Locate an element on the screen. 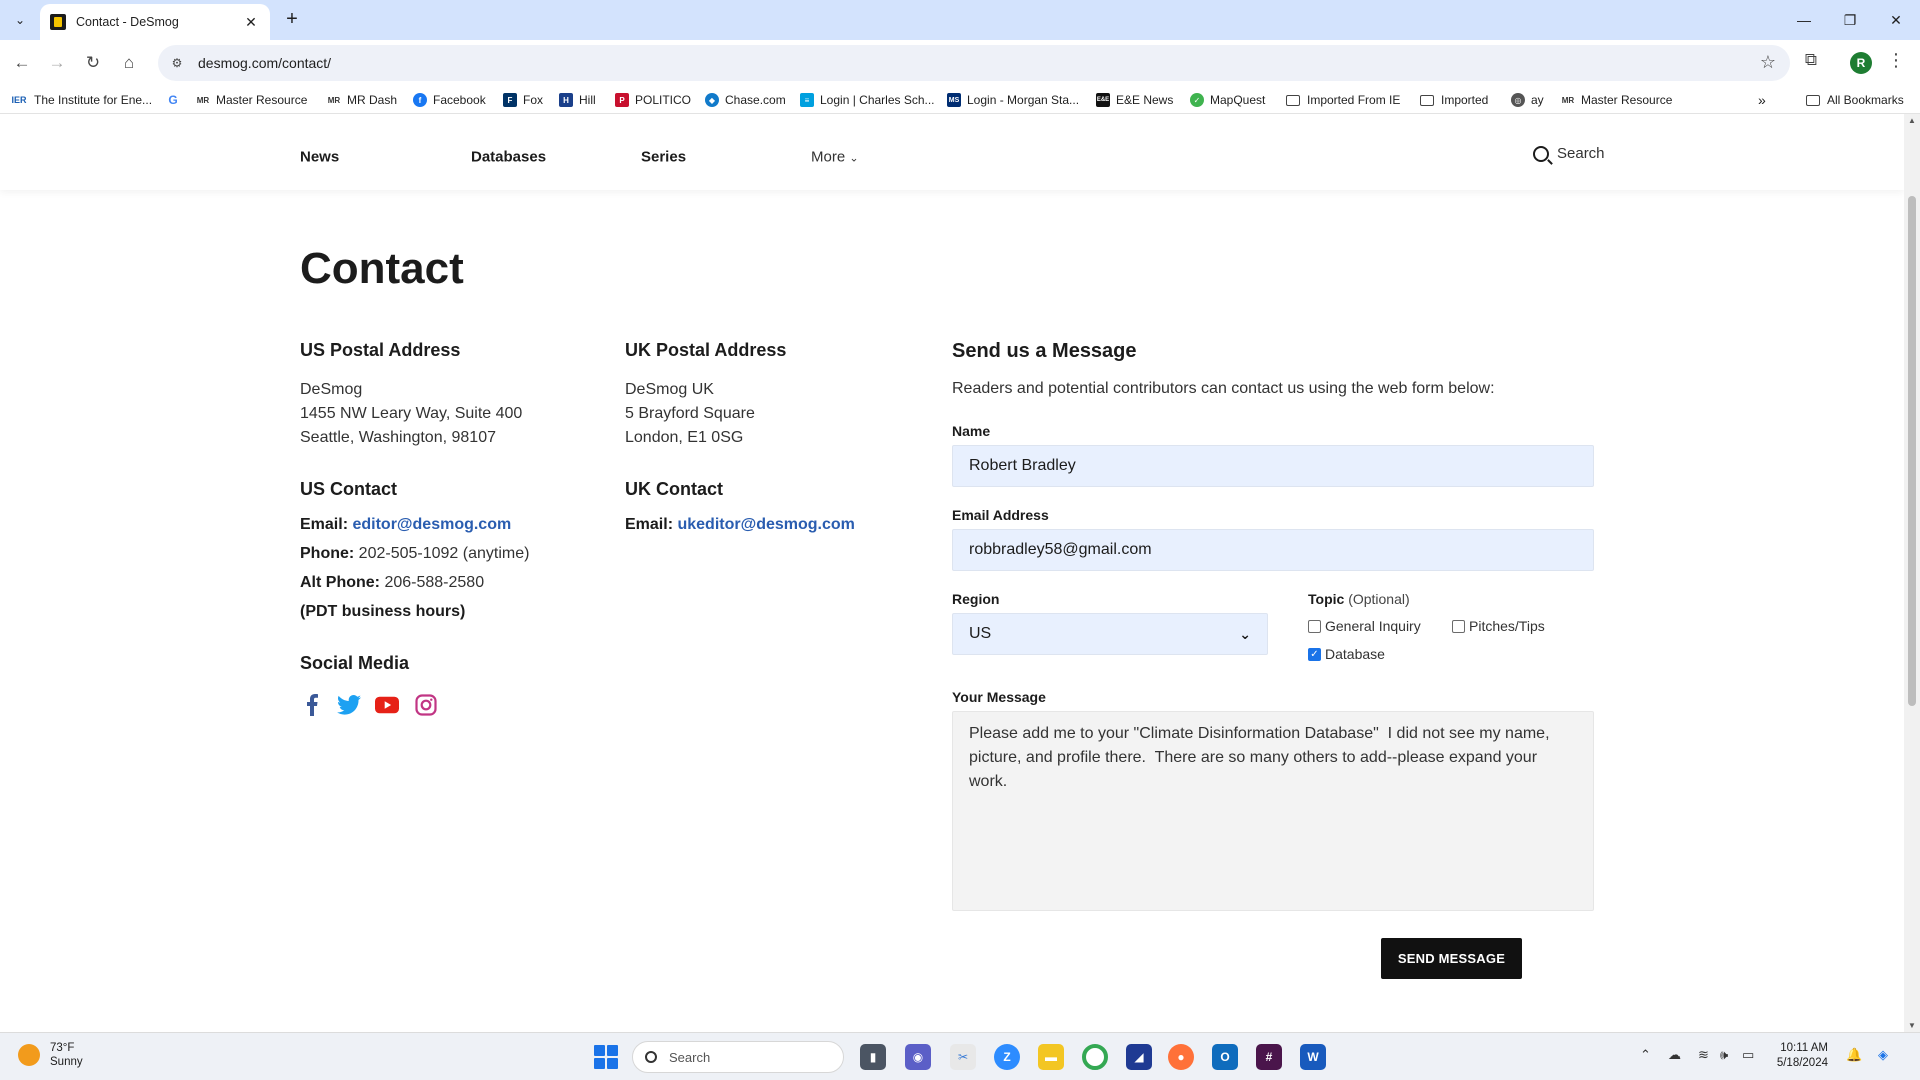  minimize-icon: — is located at coordinates (1804, 20).